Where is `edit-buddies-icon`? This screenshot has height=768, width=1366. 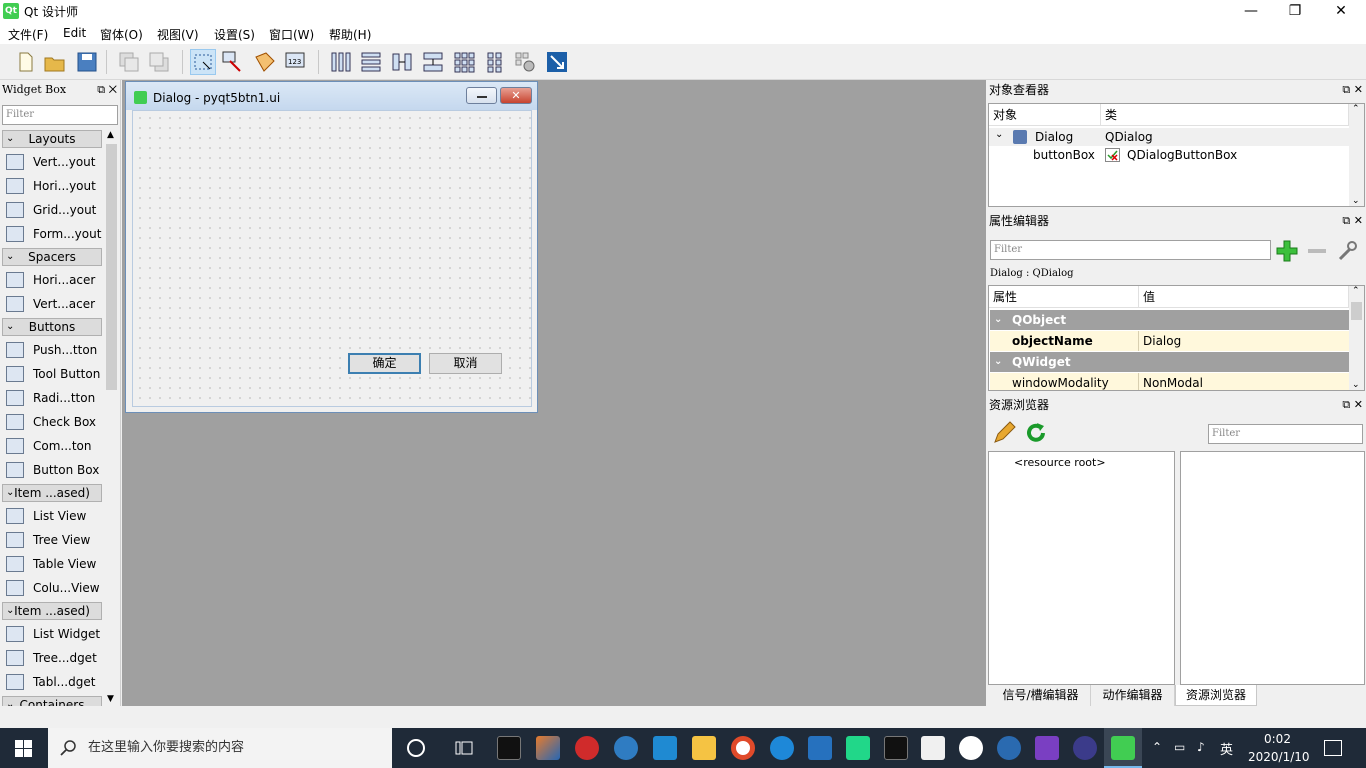 edit-buddies-icon is located at coordinates (265, 62).